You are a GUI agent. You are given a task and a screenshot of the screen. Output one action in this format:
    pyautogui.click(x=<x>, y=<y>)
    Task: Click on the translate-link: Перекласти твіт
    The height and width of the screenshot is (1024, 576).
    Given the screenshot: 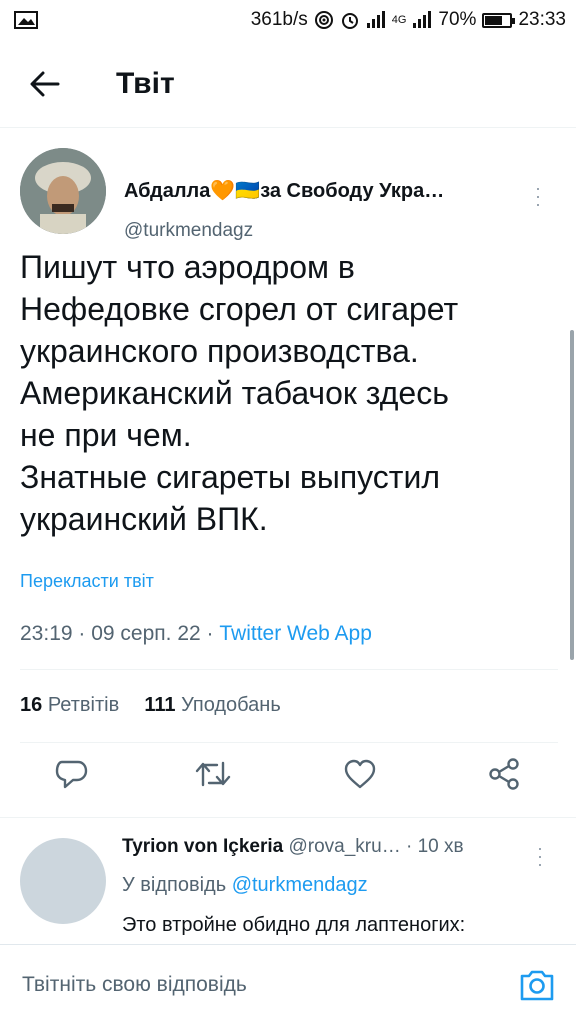 What is the action you would take?
    pyautogui.click(x=87, y=581)
    